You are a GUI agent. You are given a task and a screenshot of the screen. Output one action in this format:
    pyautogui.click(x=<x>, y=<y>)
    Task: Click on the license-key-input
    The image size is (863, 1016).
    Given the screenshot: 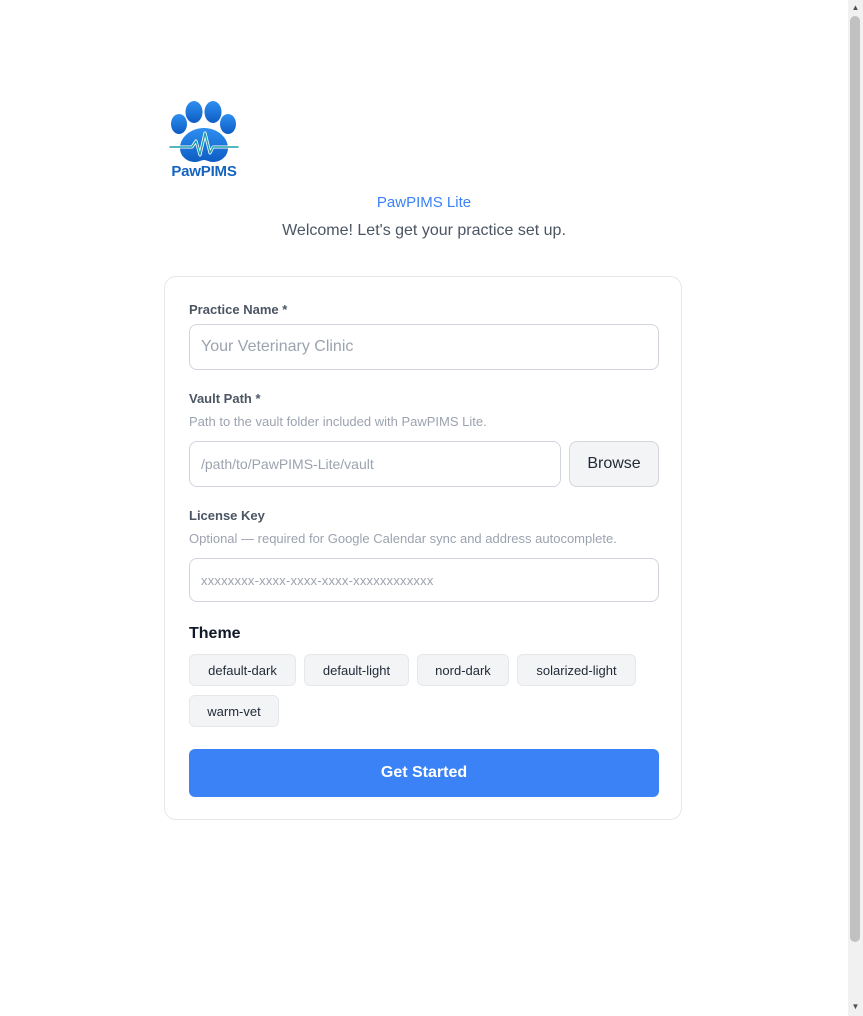 What is the action you would take?
    pyautogui.click(x=424, y=580)
    